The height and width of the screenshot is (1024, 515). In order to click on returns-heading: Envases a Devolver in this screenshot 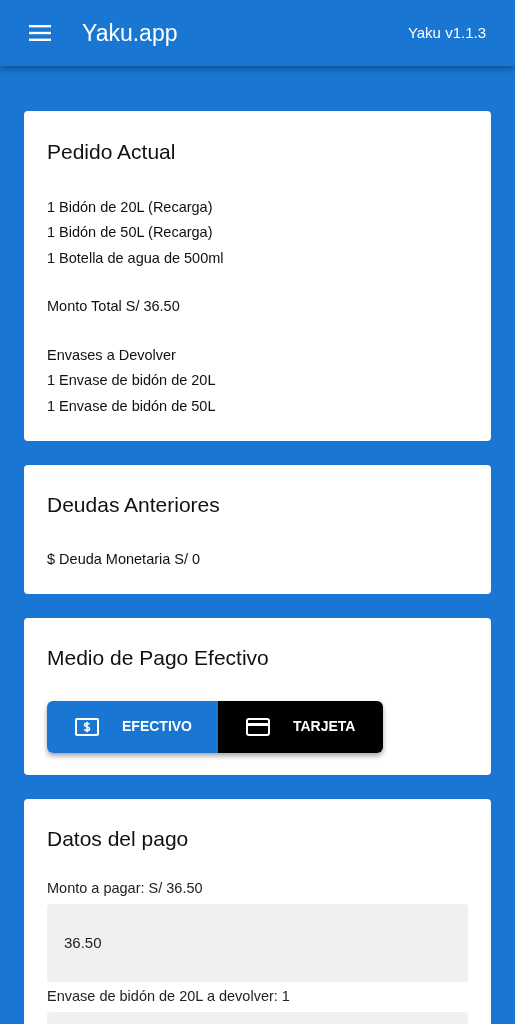, I will do `click(112, 355)`.